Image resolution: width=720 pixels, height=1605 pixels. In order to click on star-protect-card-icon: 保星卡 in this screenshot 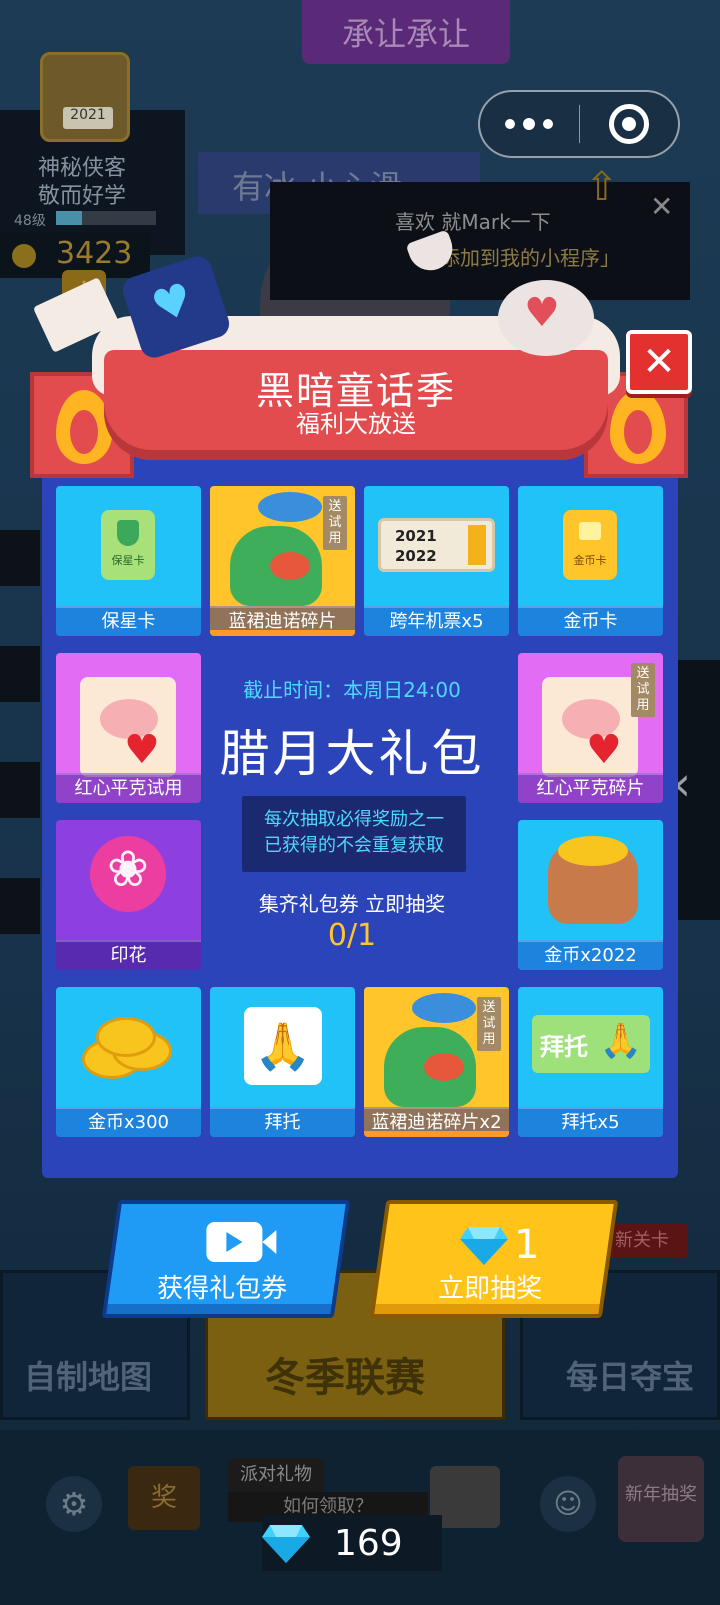, I will do `click(128, 545)`.